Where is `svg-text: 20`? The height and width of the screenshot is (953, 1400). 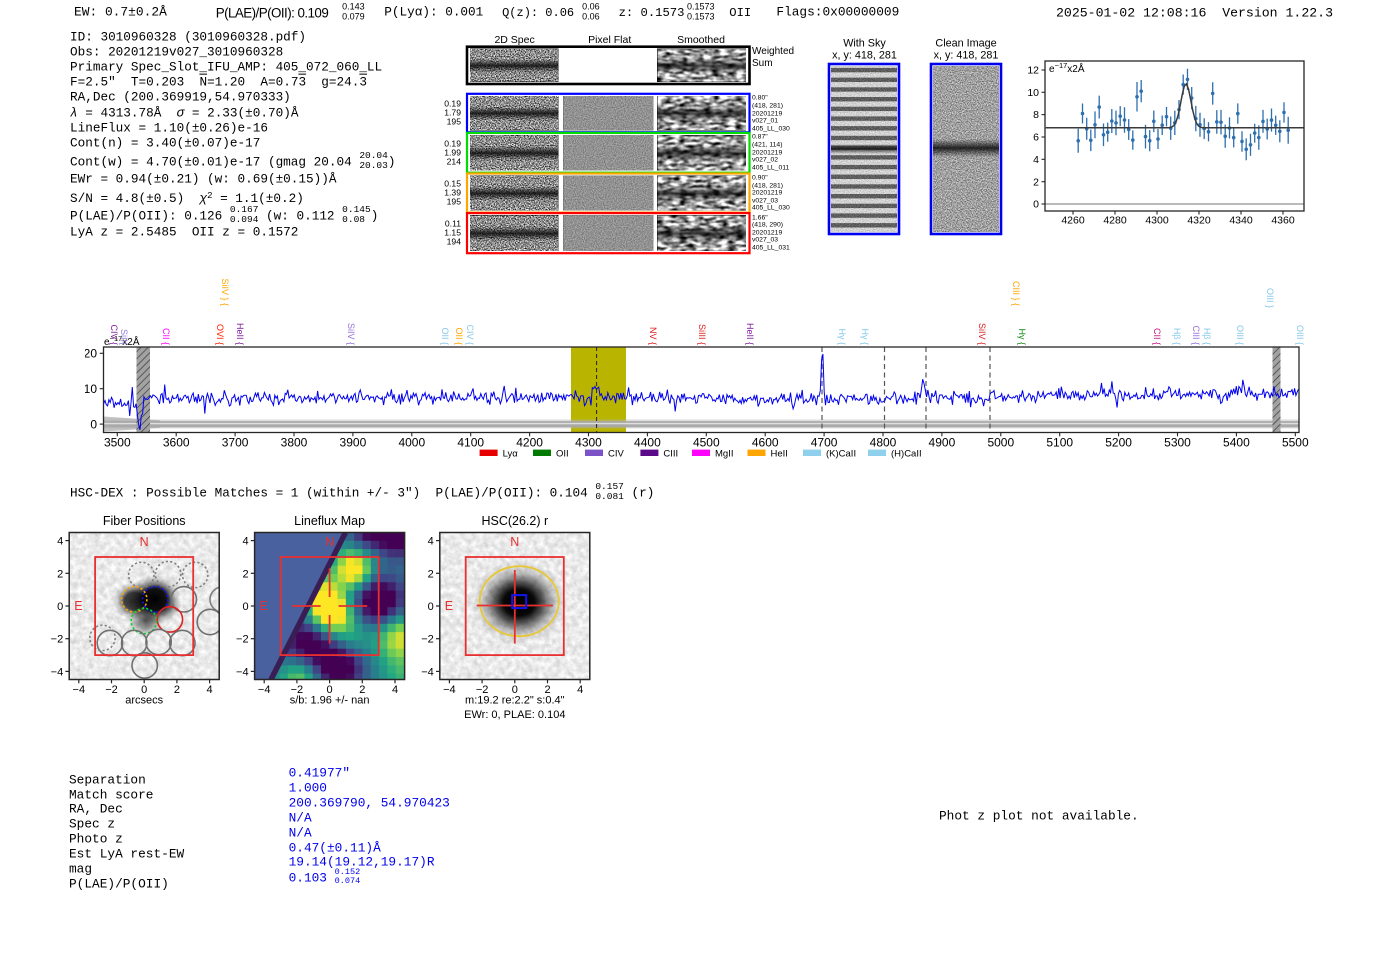 svg-text: 20 is located at coordinates (91, 354).